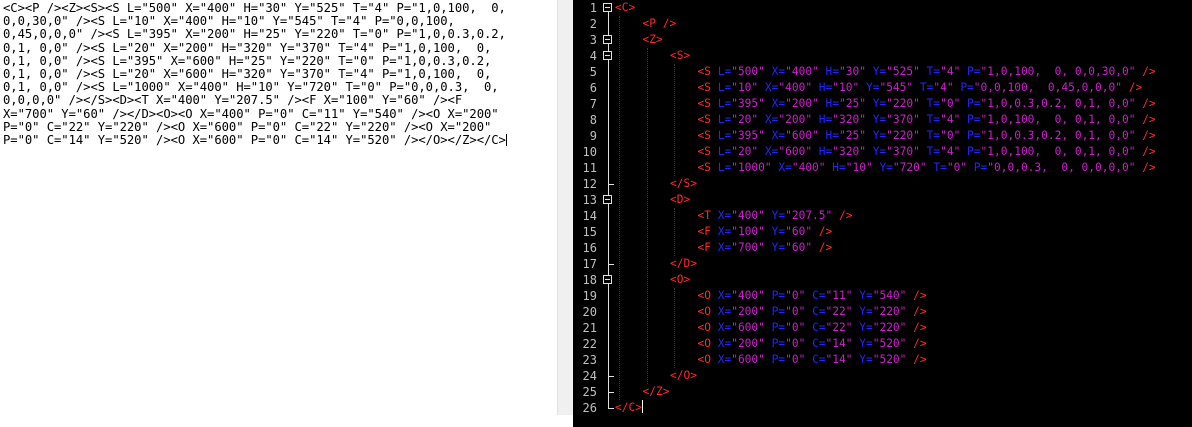 Image resolution: width=1192 pixels, height=427 pixels. What do you see at coordinates (748, 295) in the screenshot?
I see `xml-value-token: "400"` at bounding box center [748, 295].